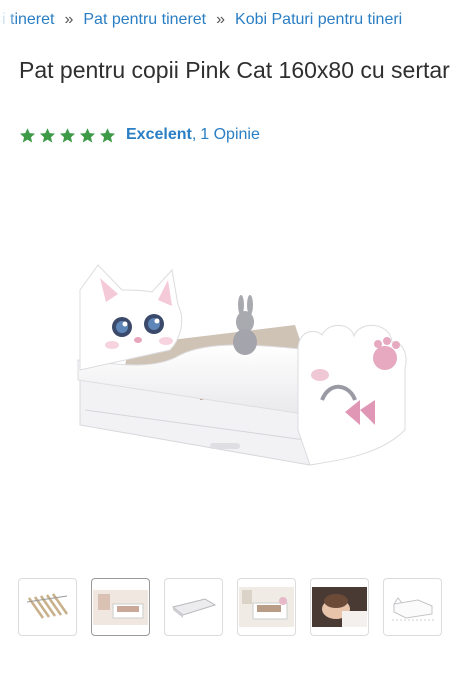 The width and height of the screenshot is (473, 699). I want to click on slatted-frame-thumbnail-icon, so click(47, 606).